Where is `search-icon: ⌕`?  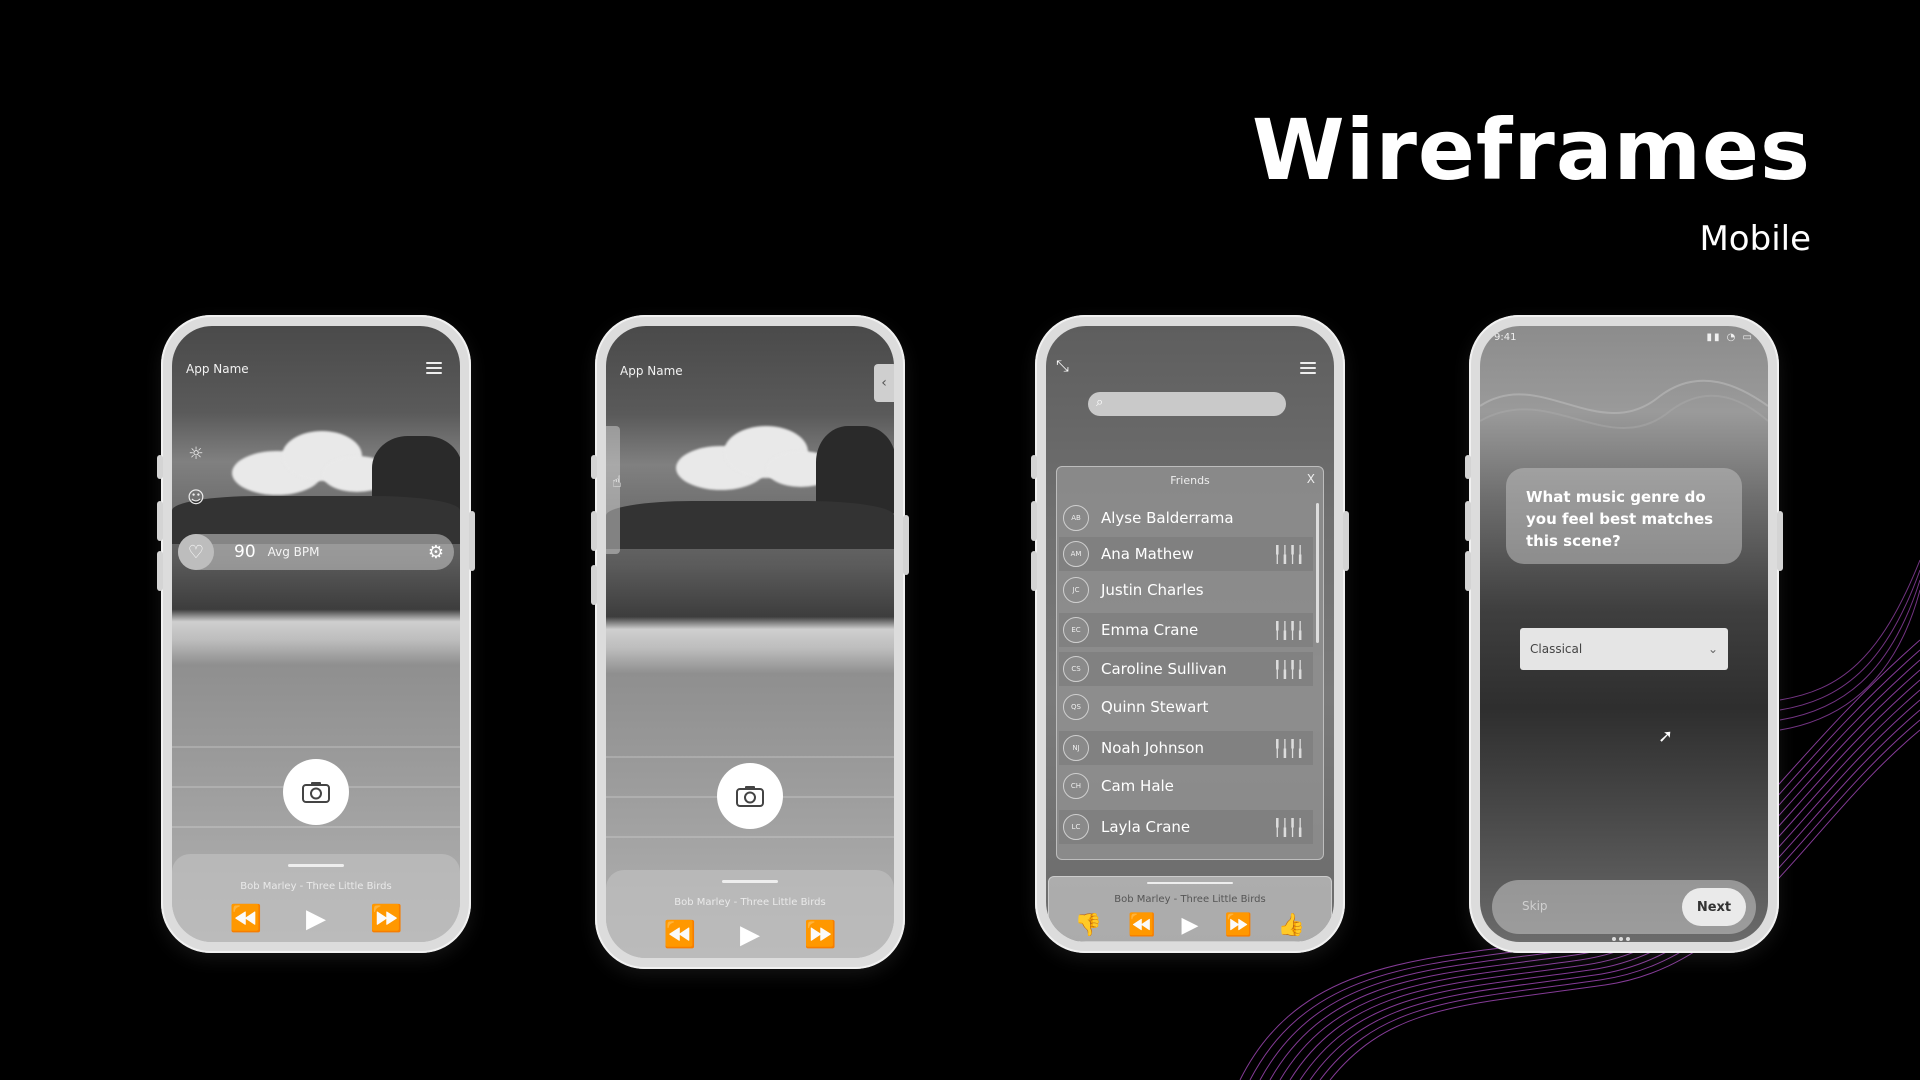 search-icon: ⌕ is located at coordinates (1100, 402).